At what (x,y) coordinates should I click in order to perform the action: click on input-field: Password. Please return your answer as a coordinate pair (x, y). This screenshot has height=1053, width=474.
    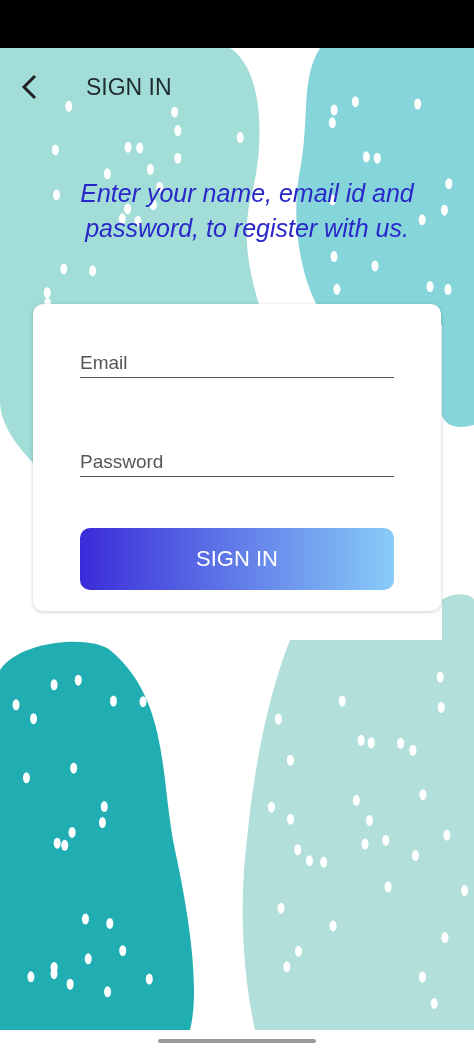
    Looking at the image, I should click on (237, 455).